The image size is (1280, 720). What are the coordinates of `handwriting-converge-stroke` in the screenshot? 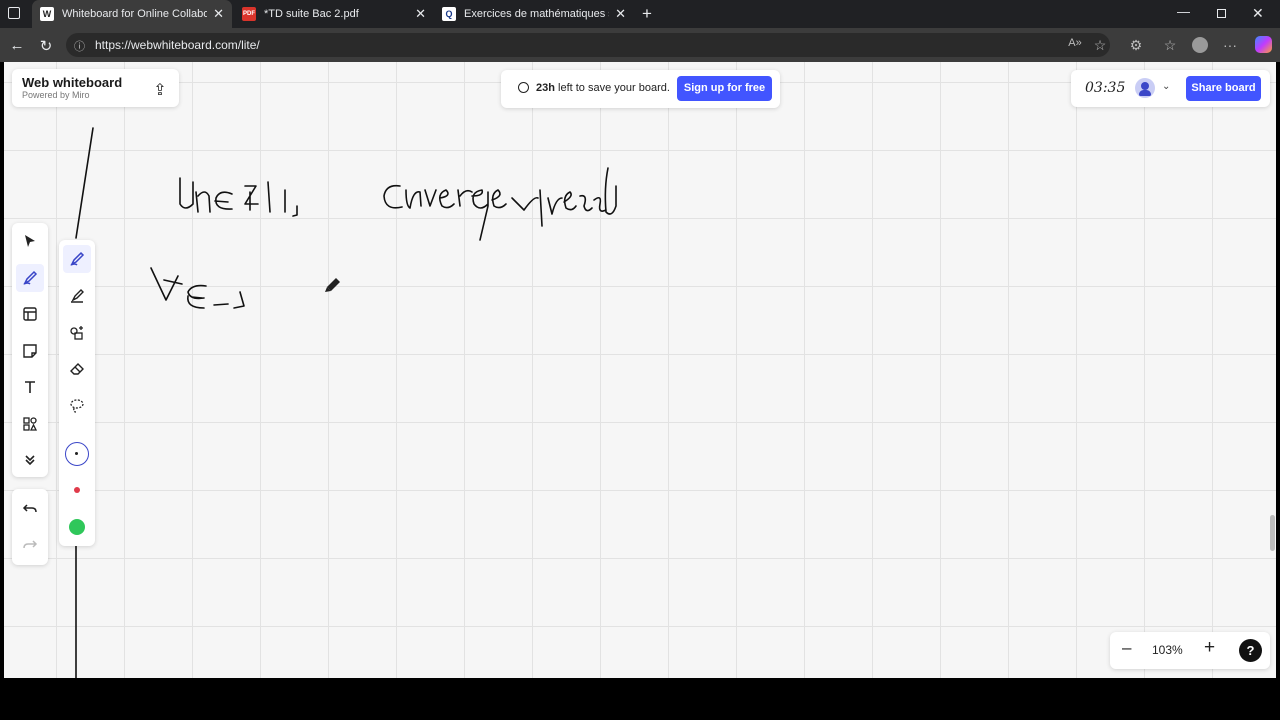 It's located at (445, 212).